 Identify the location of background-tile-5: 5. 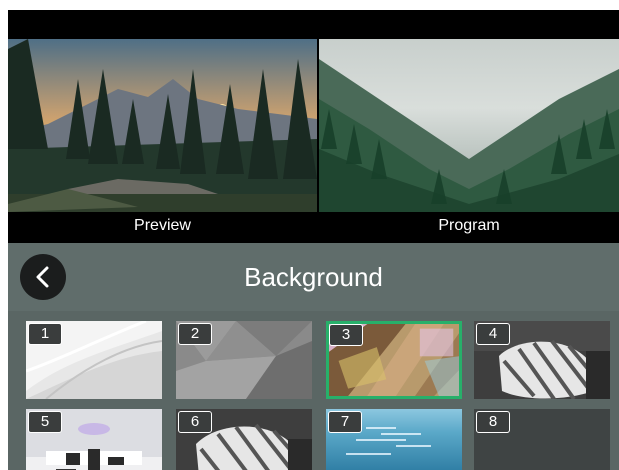
(94, 439).